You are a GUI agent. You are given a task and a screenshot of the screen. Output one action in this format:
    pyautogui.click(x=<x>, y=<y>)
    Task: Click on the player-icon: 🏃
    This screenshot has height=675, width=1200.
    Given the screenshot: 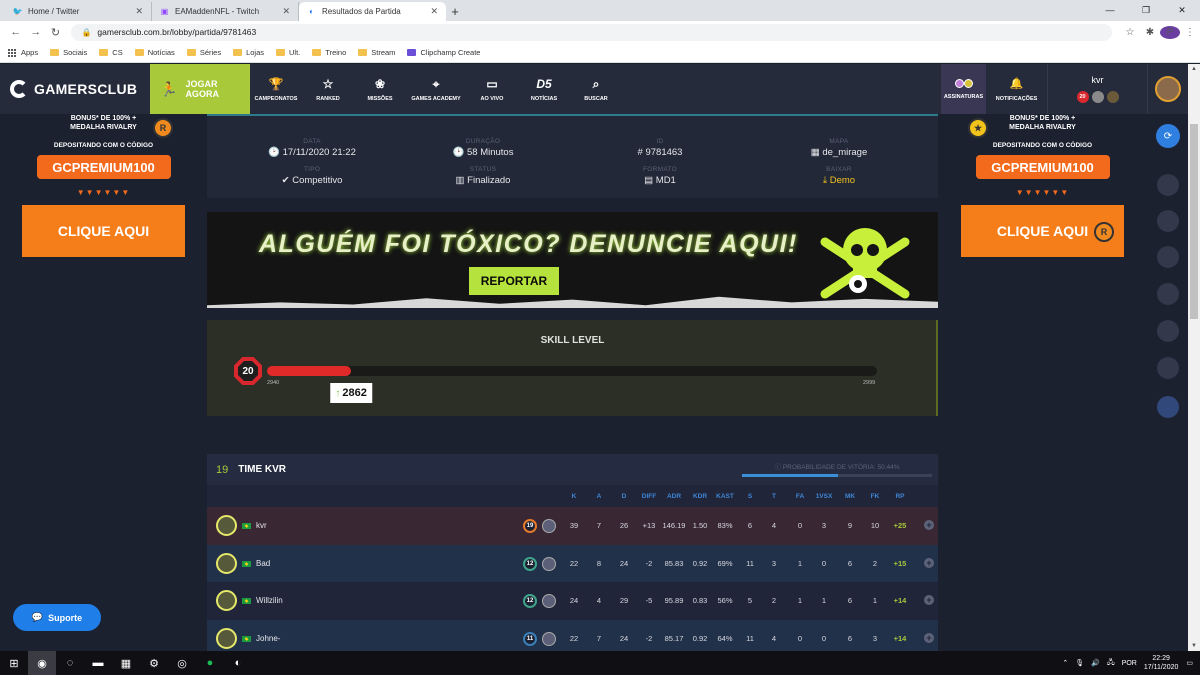 What is the action you would take?
    pyautogui.click(x=169, y=88)
    